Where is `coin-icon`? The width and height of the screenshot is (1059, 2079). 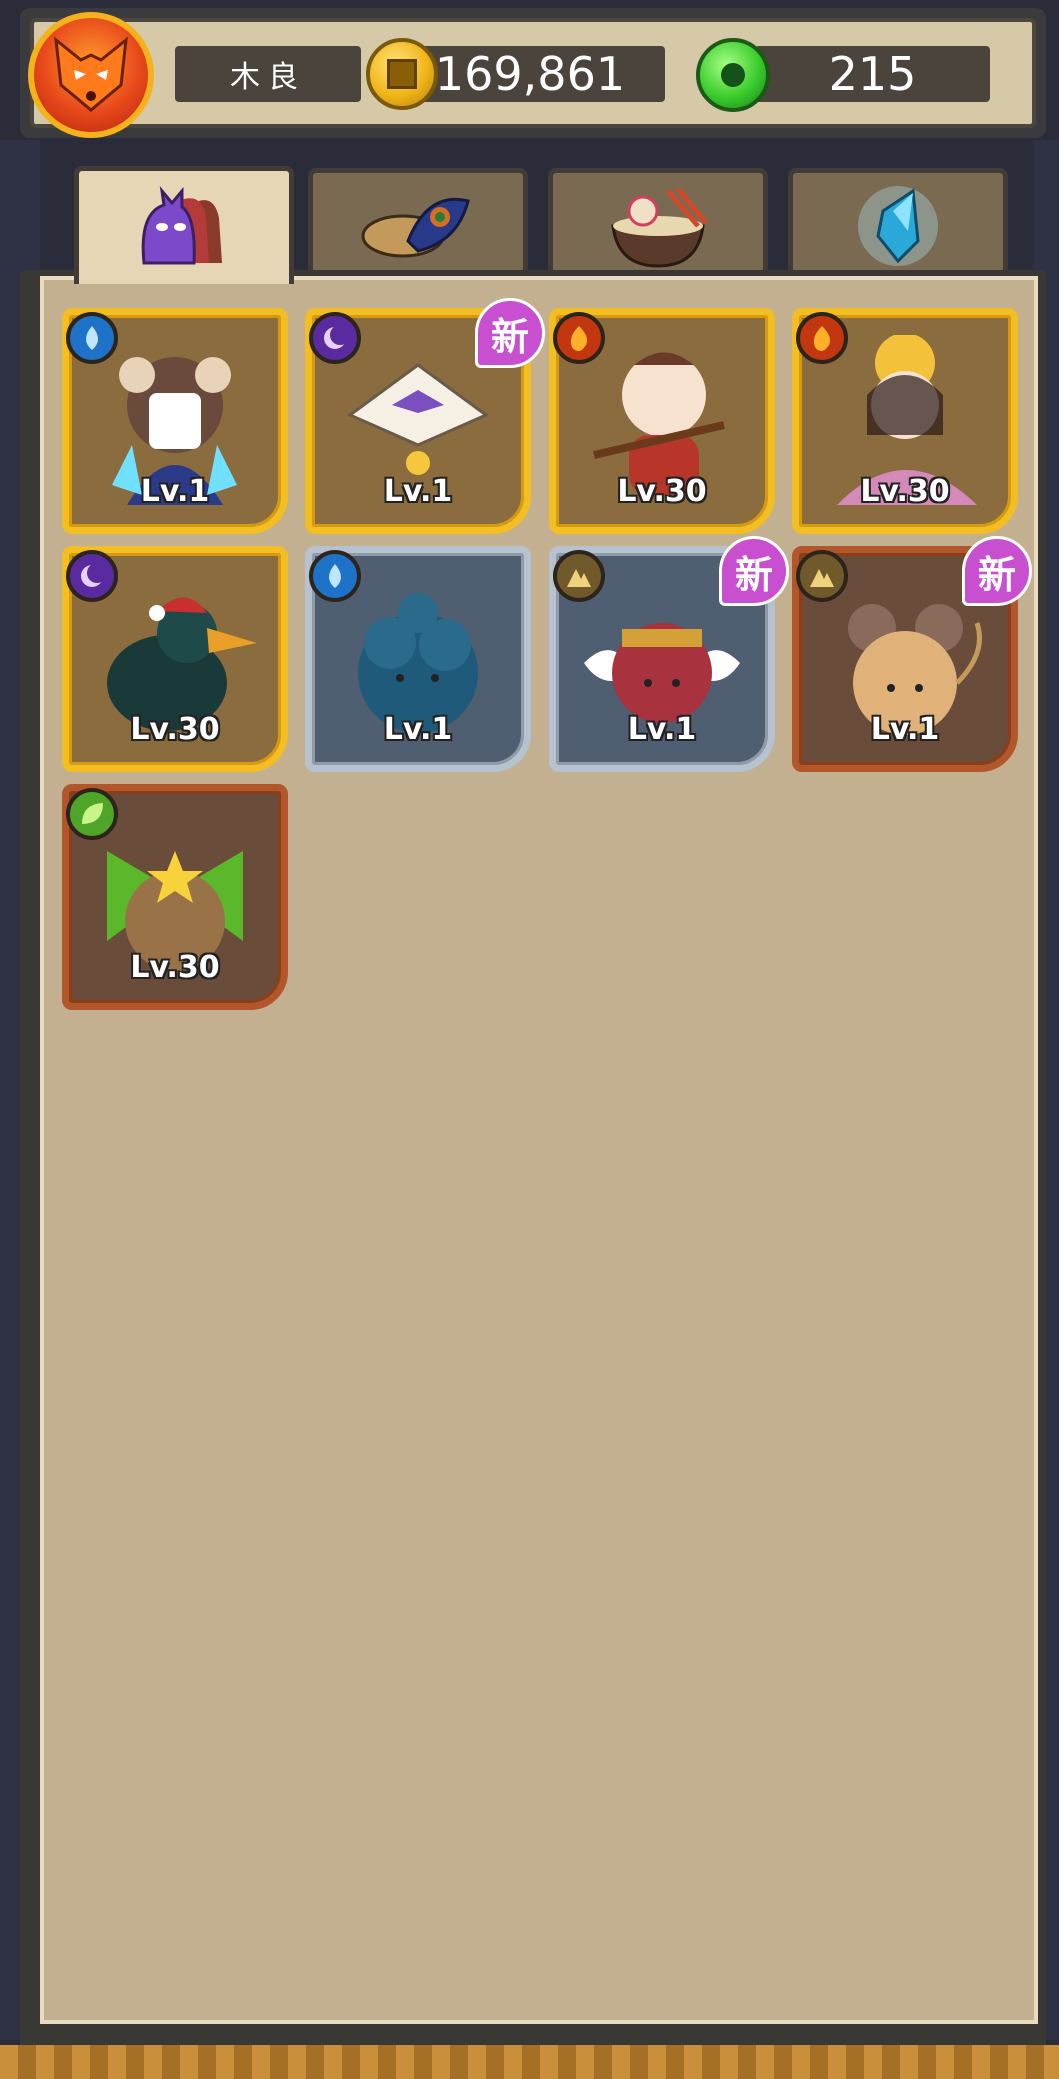
coin-icon is located at coordinates (402, 74).